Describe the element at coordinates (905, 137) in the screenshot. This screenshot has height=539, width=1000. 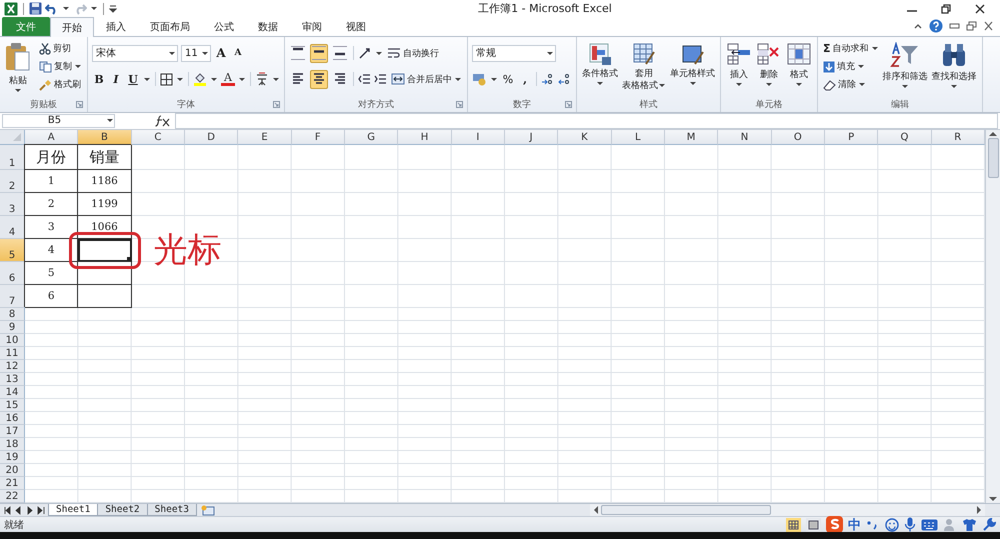
I see `column-header: Q` at that location.